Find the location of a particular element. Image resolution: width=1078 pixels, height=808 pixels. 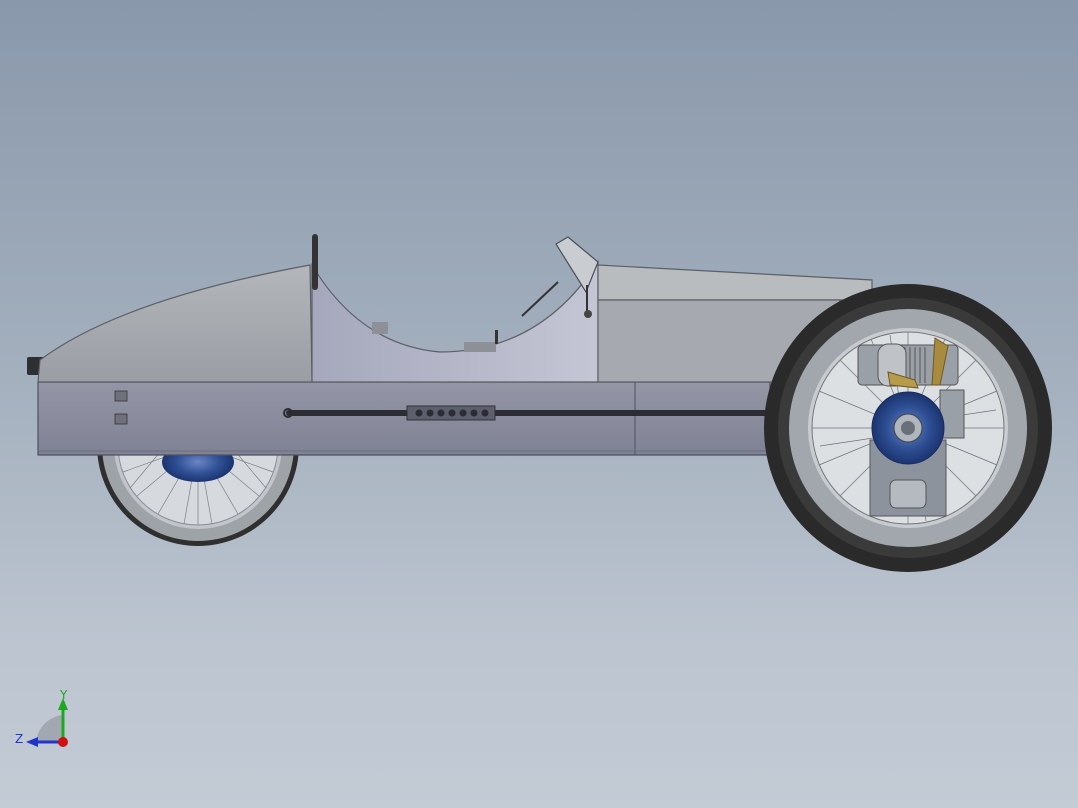

bonnet-top is located at coordinates (735, 282).